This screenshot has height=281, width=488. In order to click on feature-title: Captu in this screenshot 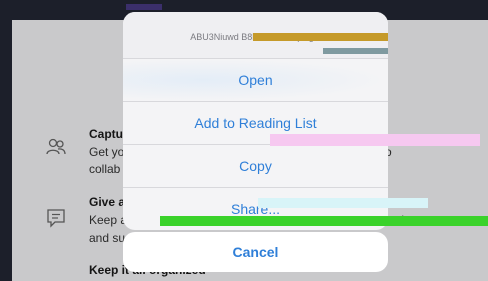, I will do `click(106, 134)`.